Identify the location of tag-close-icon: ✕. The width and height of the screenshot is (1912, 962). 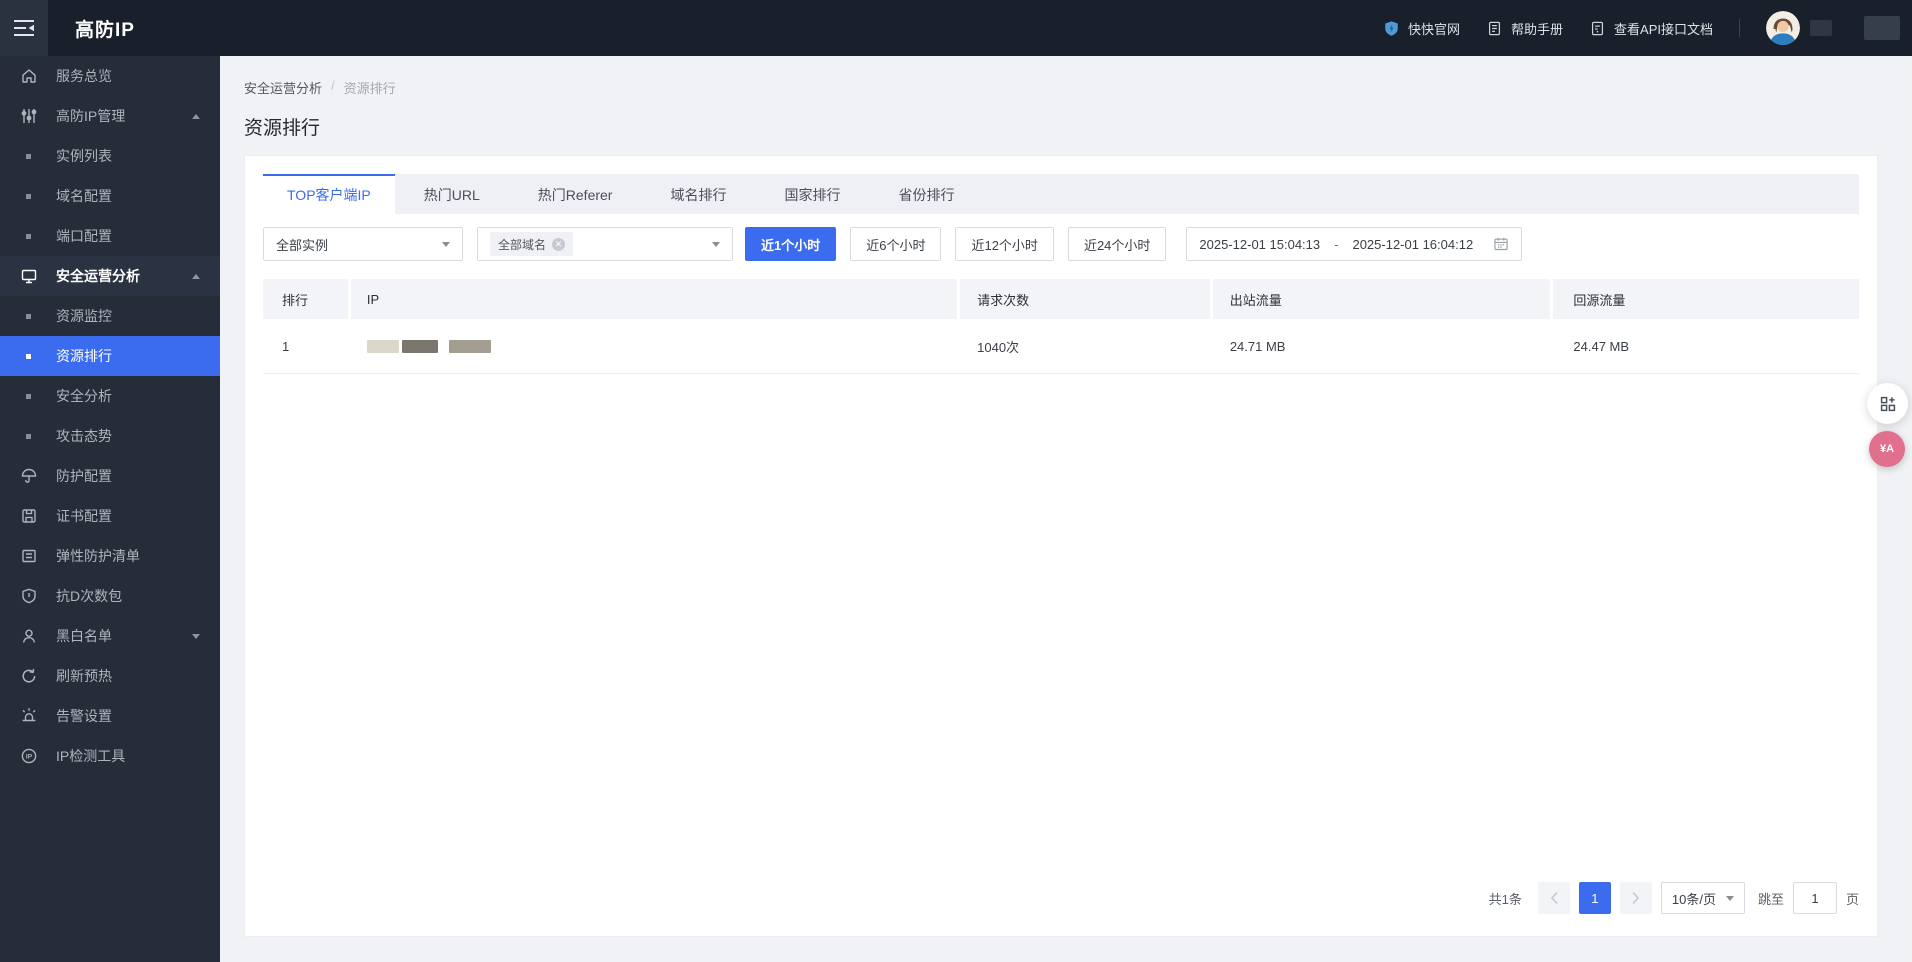
(559, 244).